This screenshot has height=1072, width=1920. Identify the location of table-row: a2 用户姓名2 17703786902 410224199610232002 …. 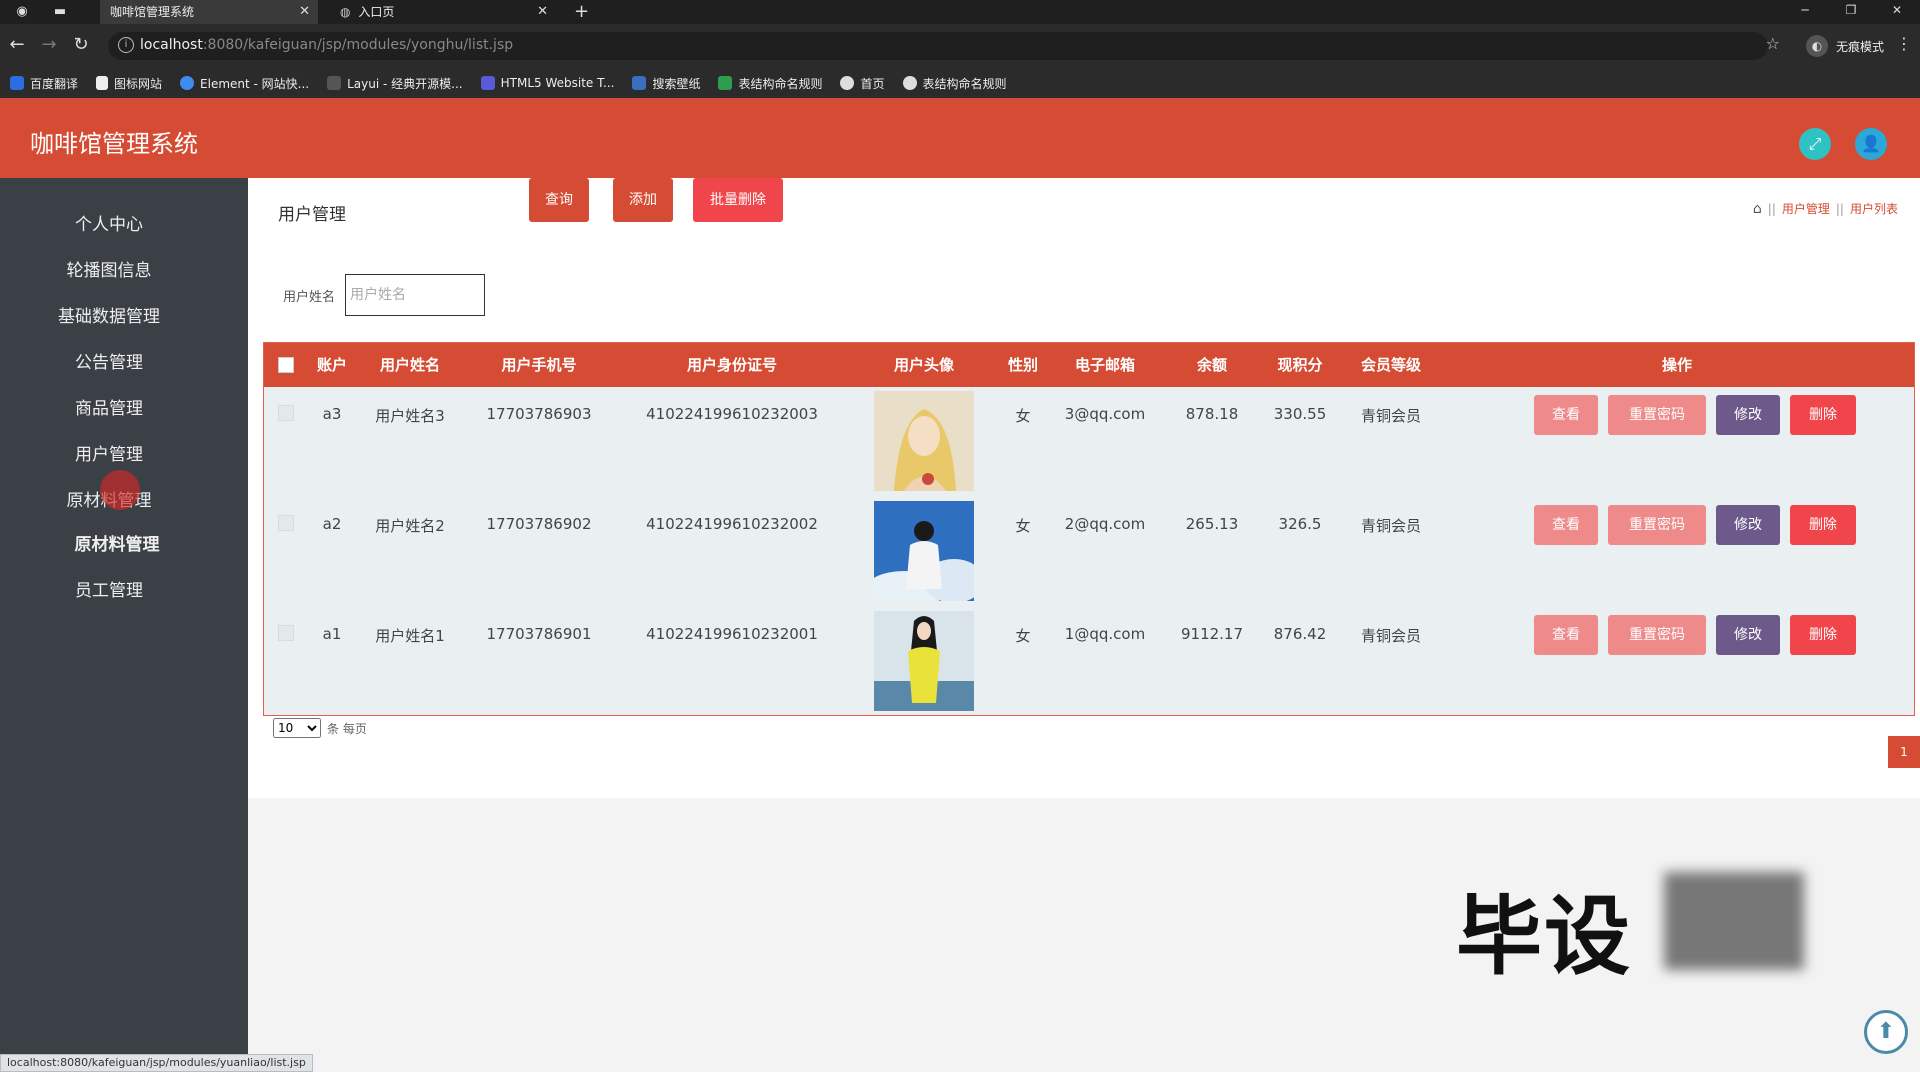
(1089, 552).